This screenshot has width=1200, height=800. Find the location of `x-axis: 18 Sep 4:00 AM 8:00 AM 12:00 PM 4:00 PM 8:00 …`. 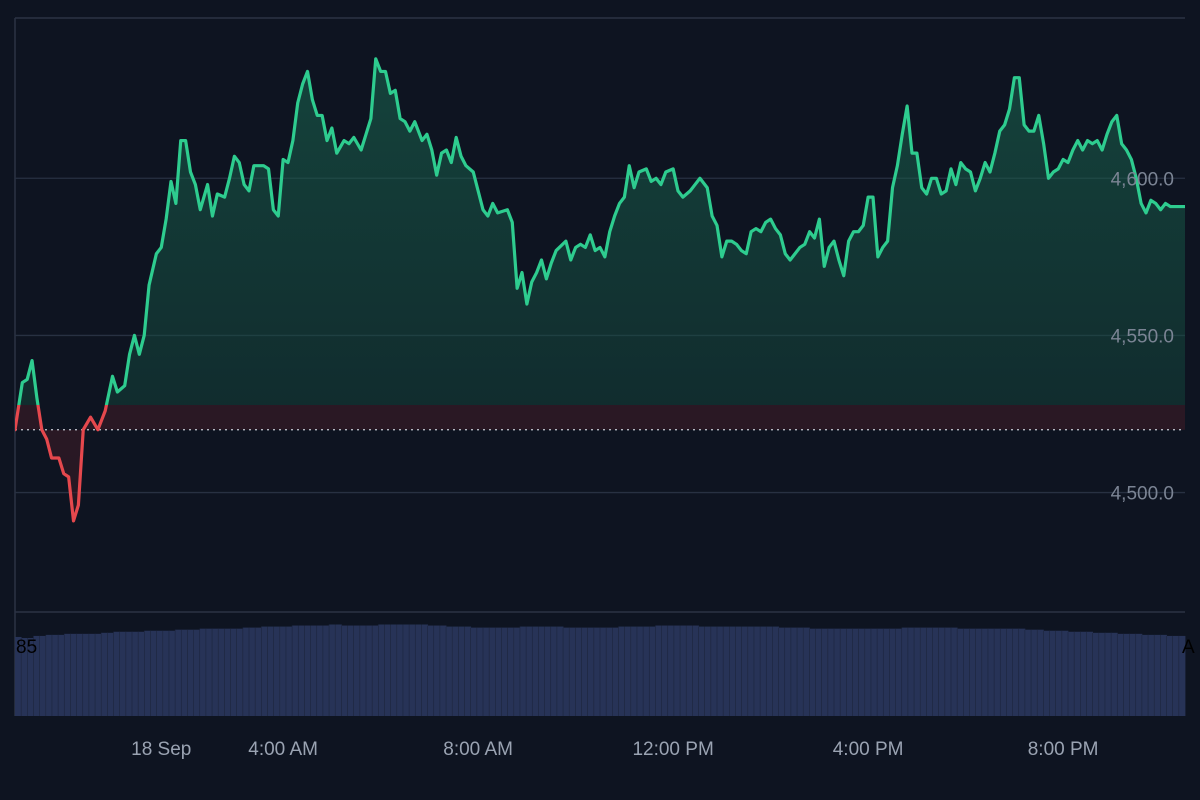

x-axis: 18 Sep 4:00 AM 8:00 AM 12:00 PM 4:00 PM 8:00 … is located at coordinates (614, 749).